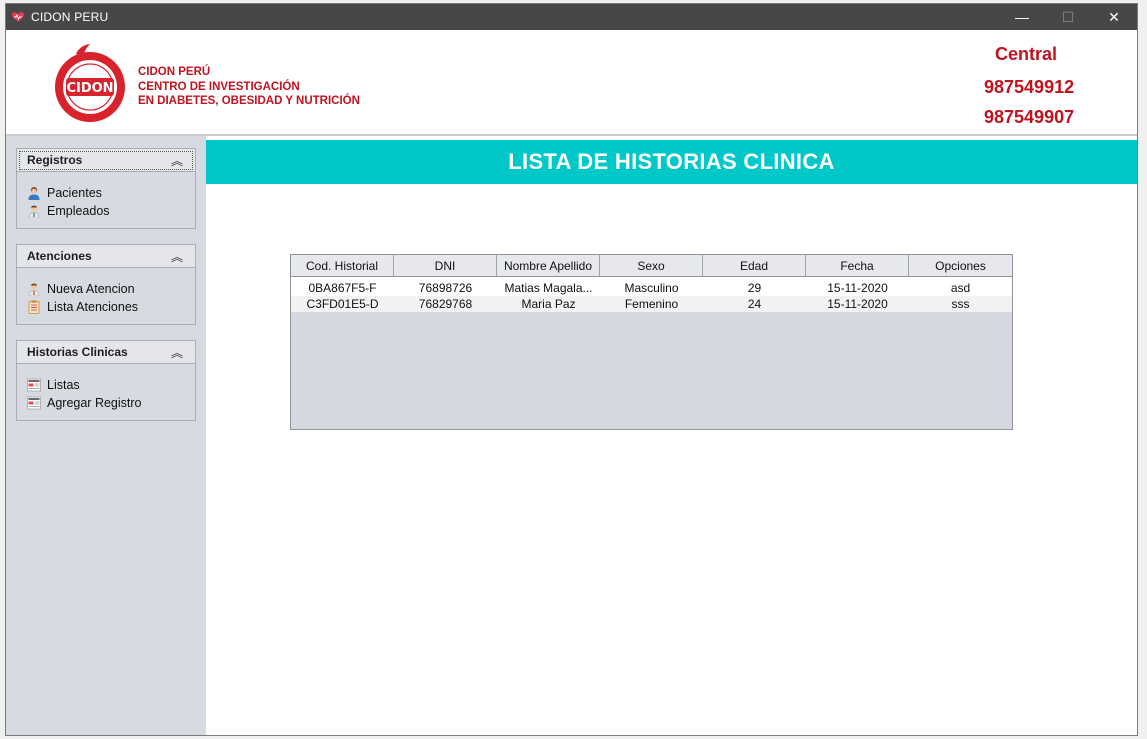 This screenshot has width=1147, height=739. I want to click on org-name-line: CENTRO DE INVESTIGACIÓN, so click(219, 86).